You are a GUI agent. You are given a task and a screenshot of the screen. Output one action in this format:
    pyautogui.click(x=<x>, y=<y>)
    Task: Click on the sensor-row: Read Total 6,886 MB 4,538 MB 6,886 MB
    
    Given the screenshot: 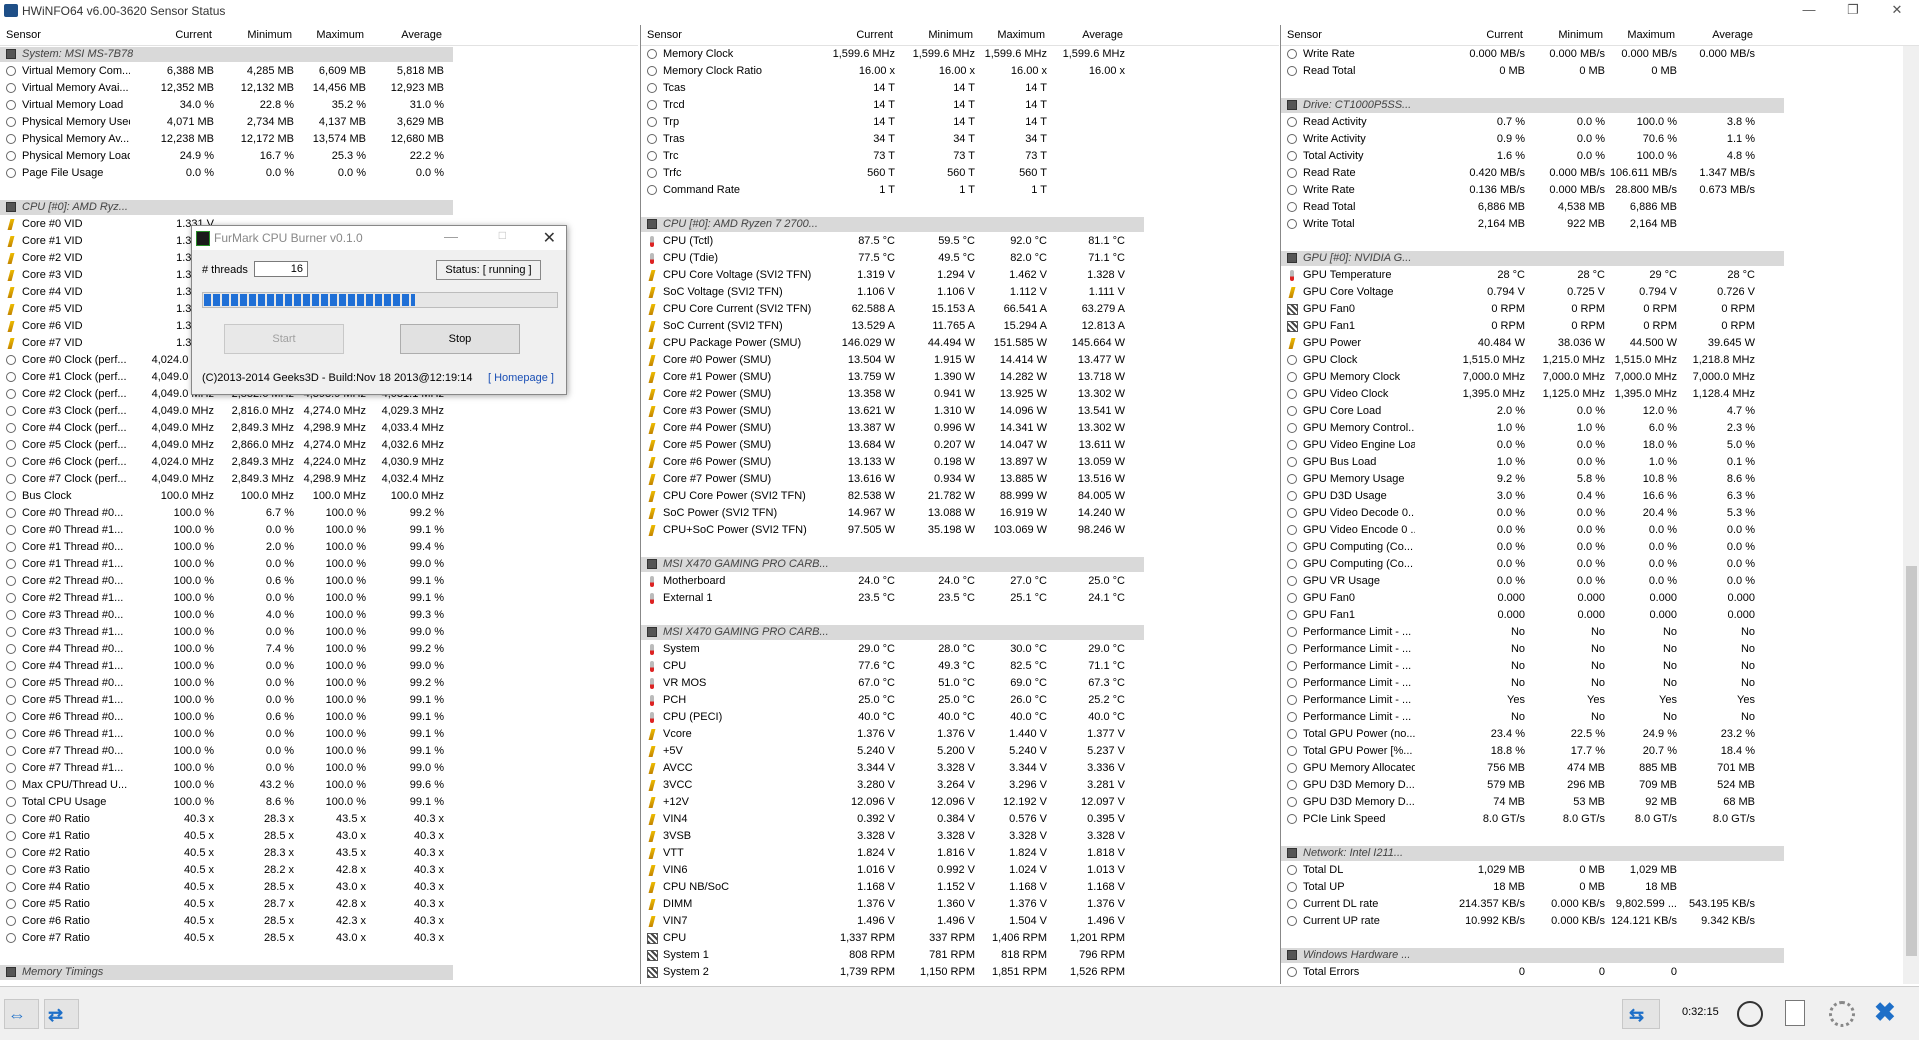 What is the action you would take?
    pyautogui.click(x=1600, y=207)
    